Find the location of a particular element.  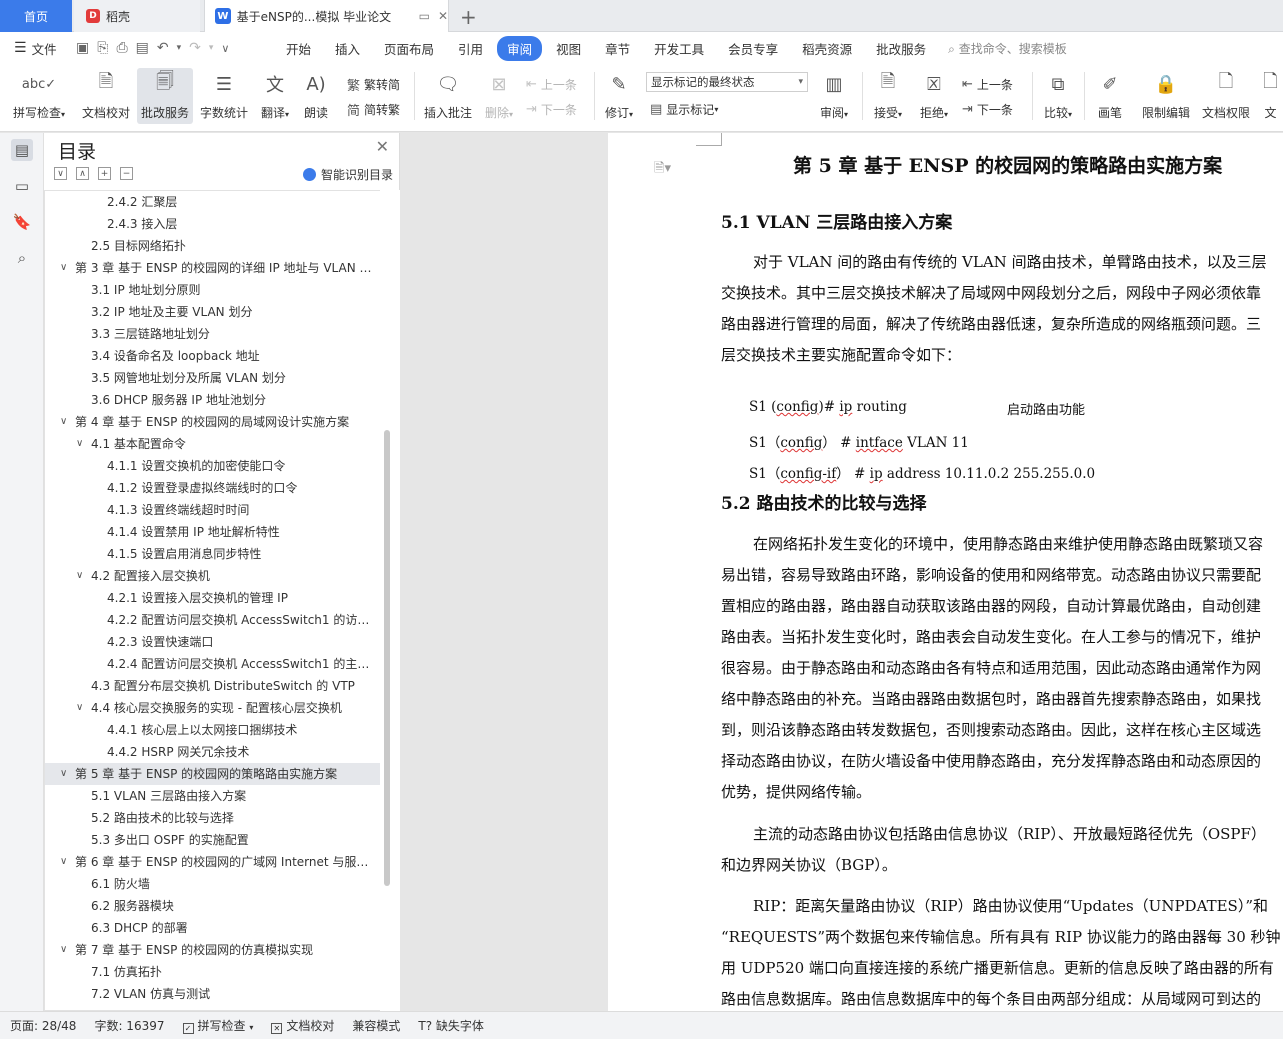

correction-service-button: 🗐 批改服务 is located at coordinates (165, 96).